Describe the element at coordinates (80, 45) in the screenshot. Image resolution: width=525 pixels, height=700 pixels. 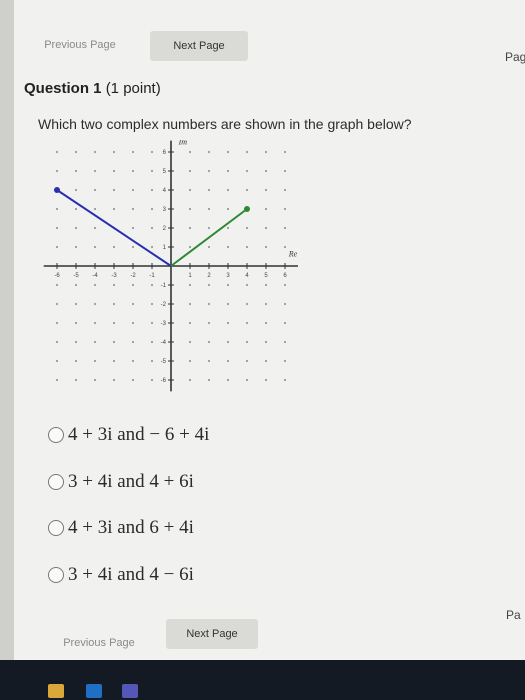
I see `previous-page-button: Previous Page` at that location.